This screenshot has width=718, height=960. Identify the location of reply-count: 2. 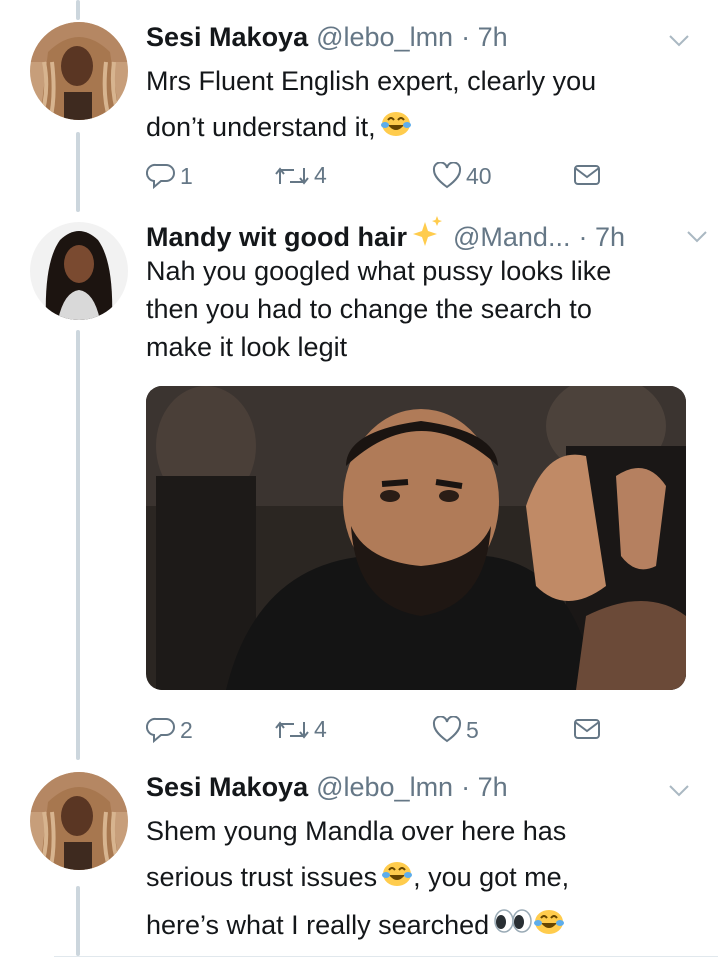
(186, 729).